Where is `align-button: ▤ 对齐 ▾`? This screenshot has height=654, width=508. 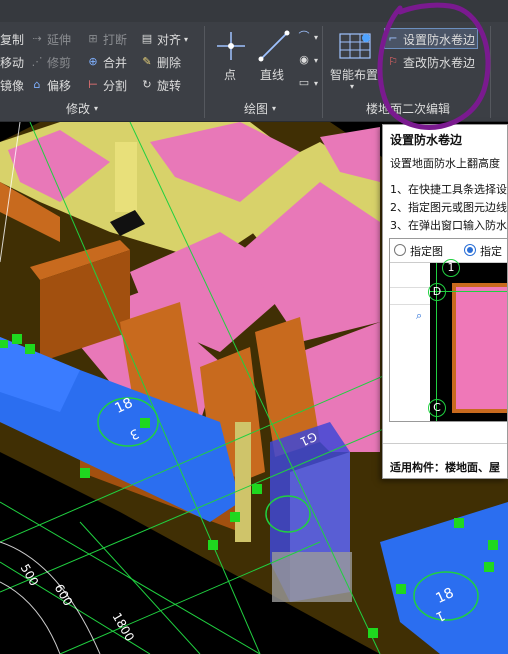 align-button: ▤ 对齐 ▾ is located at coordinates (164, 39).